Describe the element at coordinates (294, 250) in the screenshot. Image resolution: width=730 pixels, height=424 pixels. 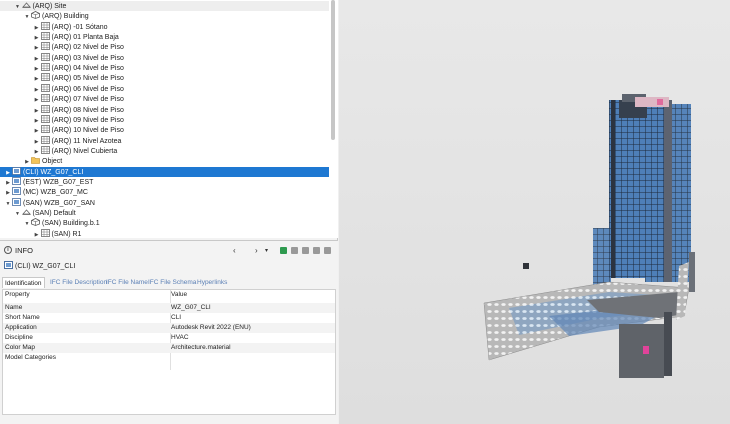
I see `copy-icon` at that location.